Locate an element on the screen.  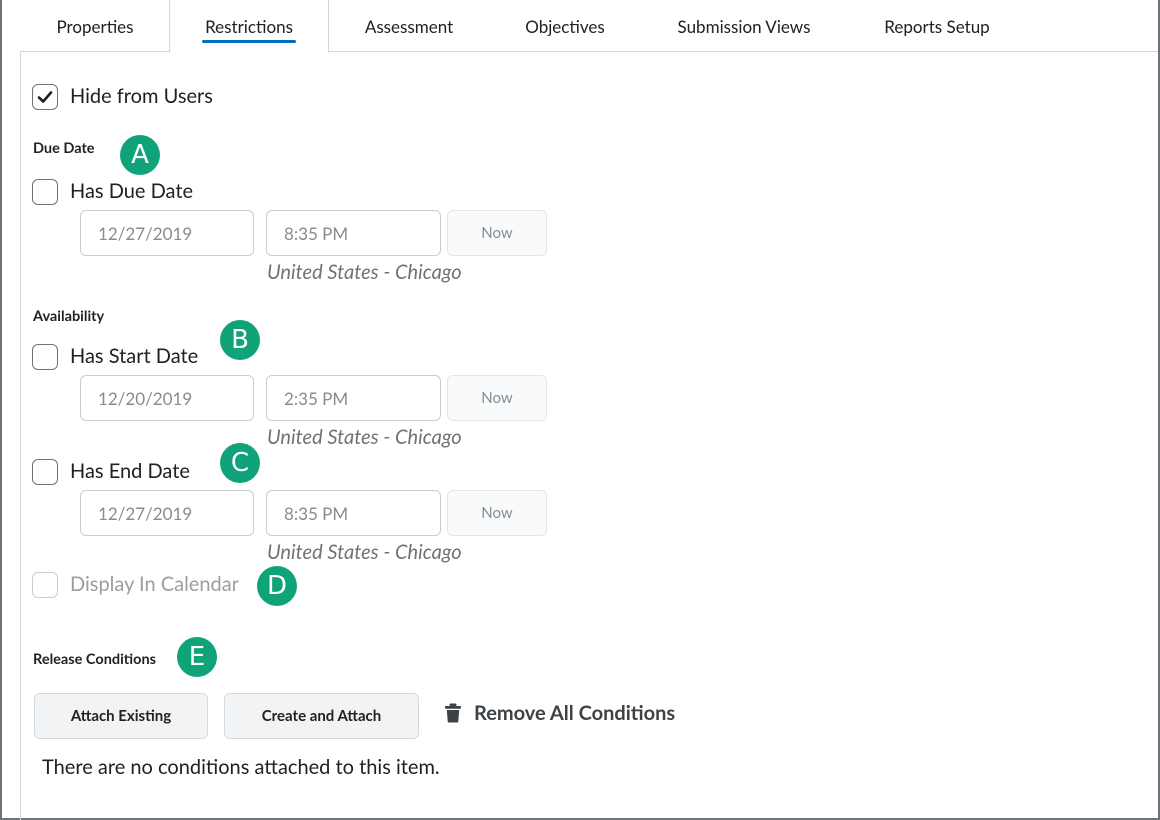
tab-label: Assessment is located at coordinates (409, 26).